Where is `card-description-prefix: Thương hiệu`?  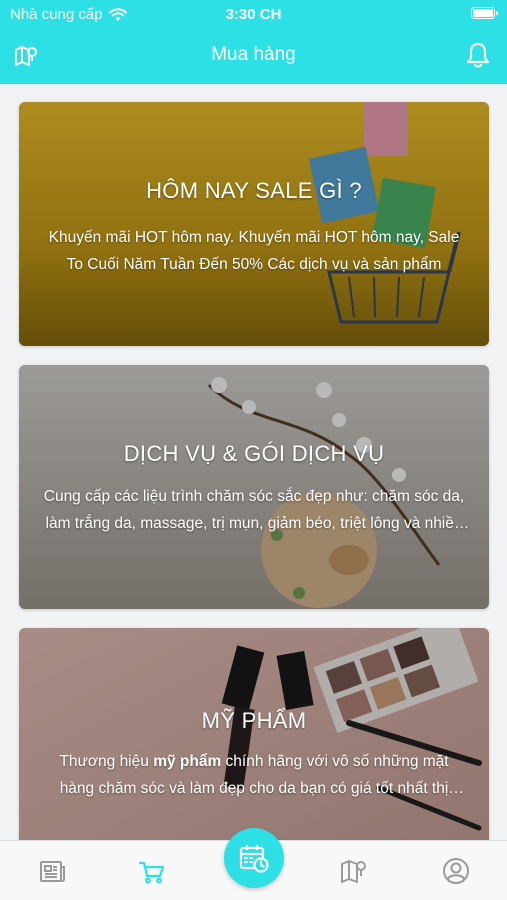 card-description-prefix: Thương hiệu is located at coordinates (106, 761).